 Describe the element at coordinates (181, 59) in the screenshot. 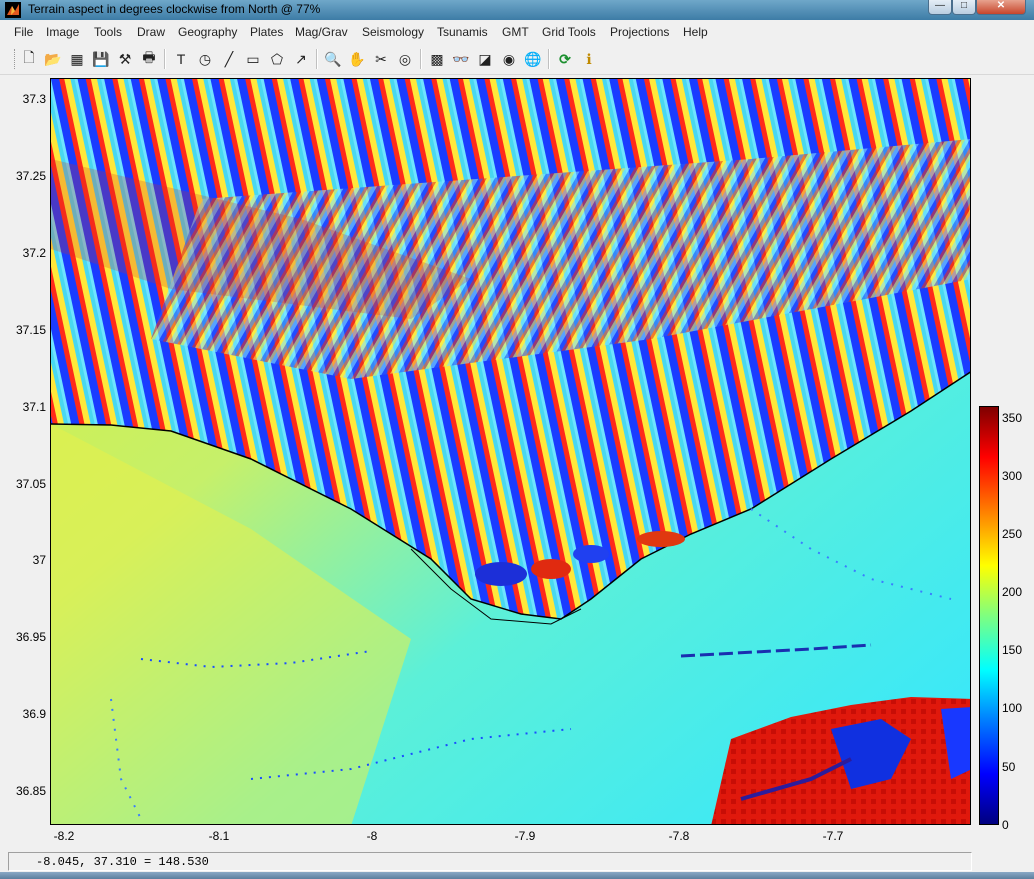

I see `text-icon: T` at that location.